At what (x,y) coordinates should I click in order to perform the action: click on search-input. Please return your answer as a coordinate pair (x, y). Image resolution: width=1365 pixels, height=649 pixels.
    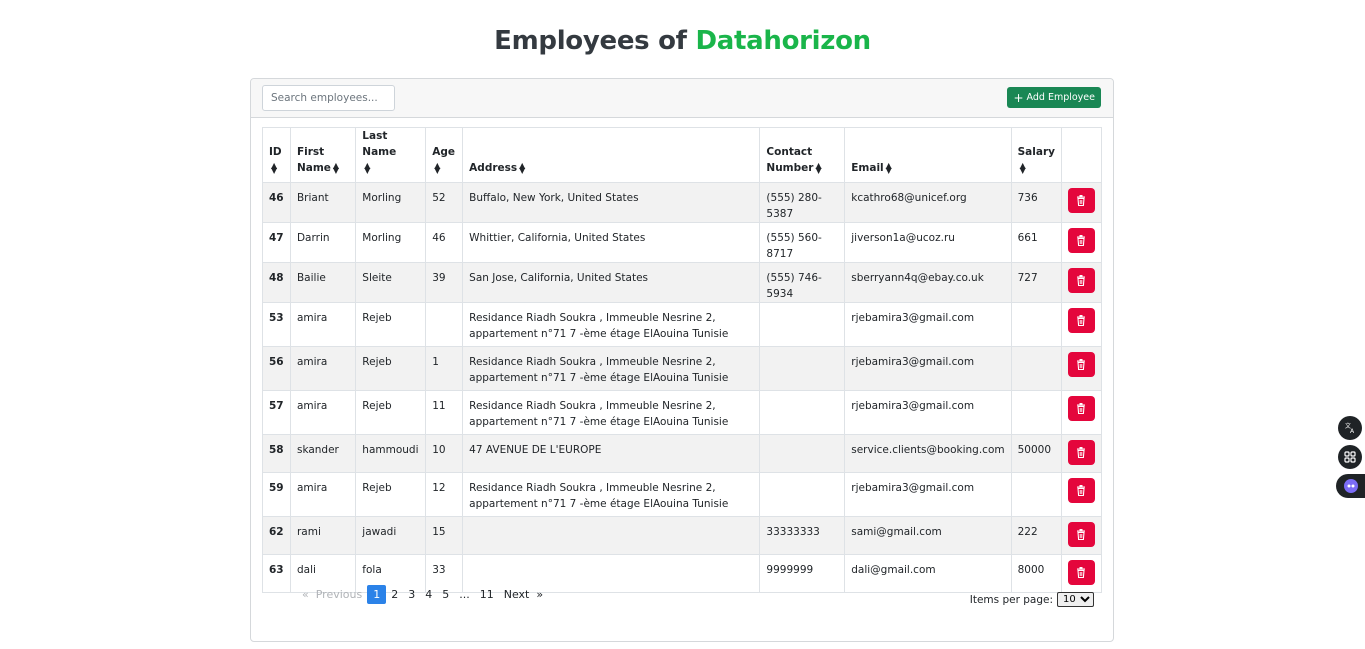
    Looking at the image, I should click on (328, 98).